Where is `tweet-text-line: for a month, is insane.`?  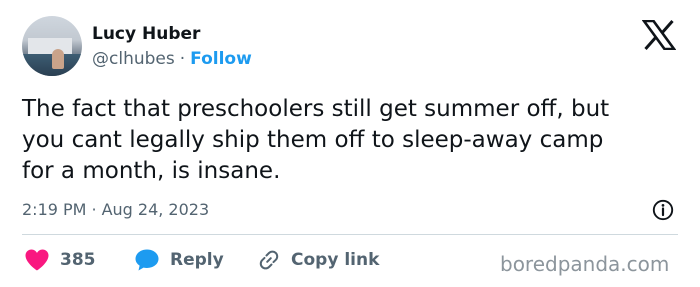 tweet-text-line: for a month, is insane. is located at coordinates (151, 171).